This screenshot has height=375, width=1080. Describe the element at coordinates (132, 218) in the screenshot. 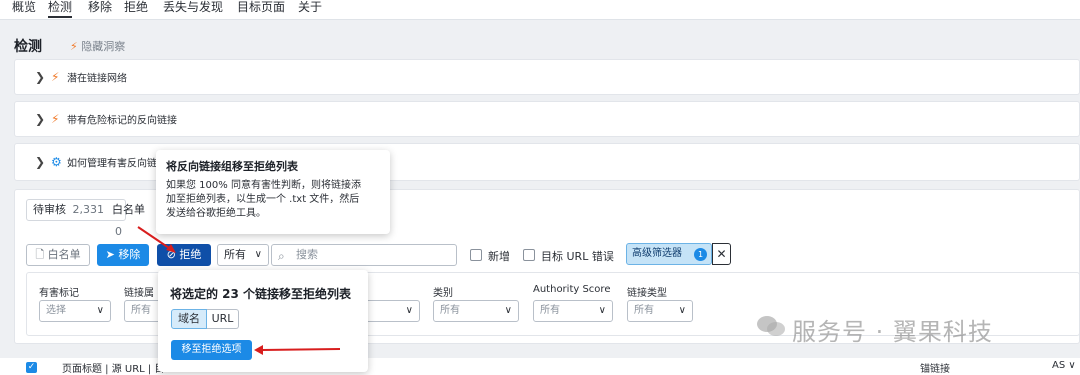

I see `whitelist-tab: 白名单 0` at that location.